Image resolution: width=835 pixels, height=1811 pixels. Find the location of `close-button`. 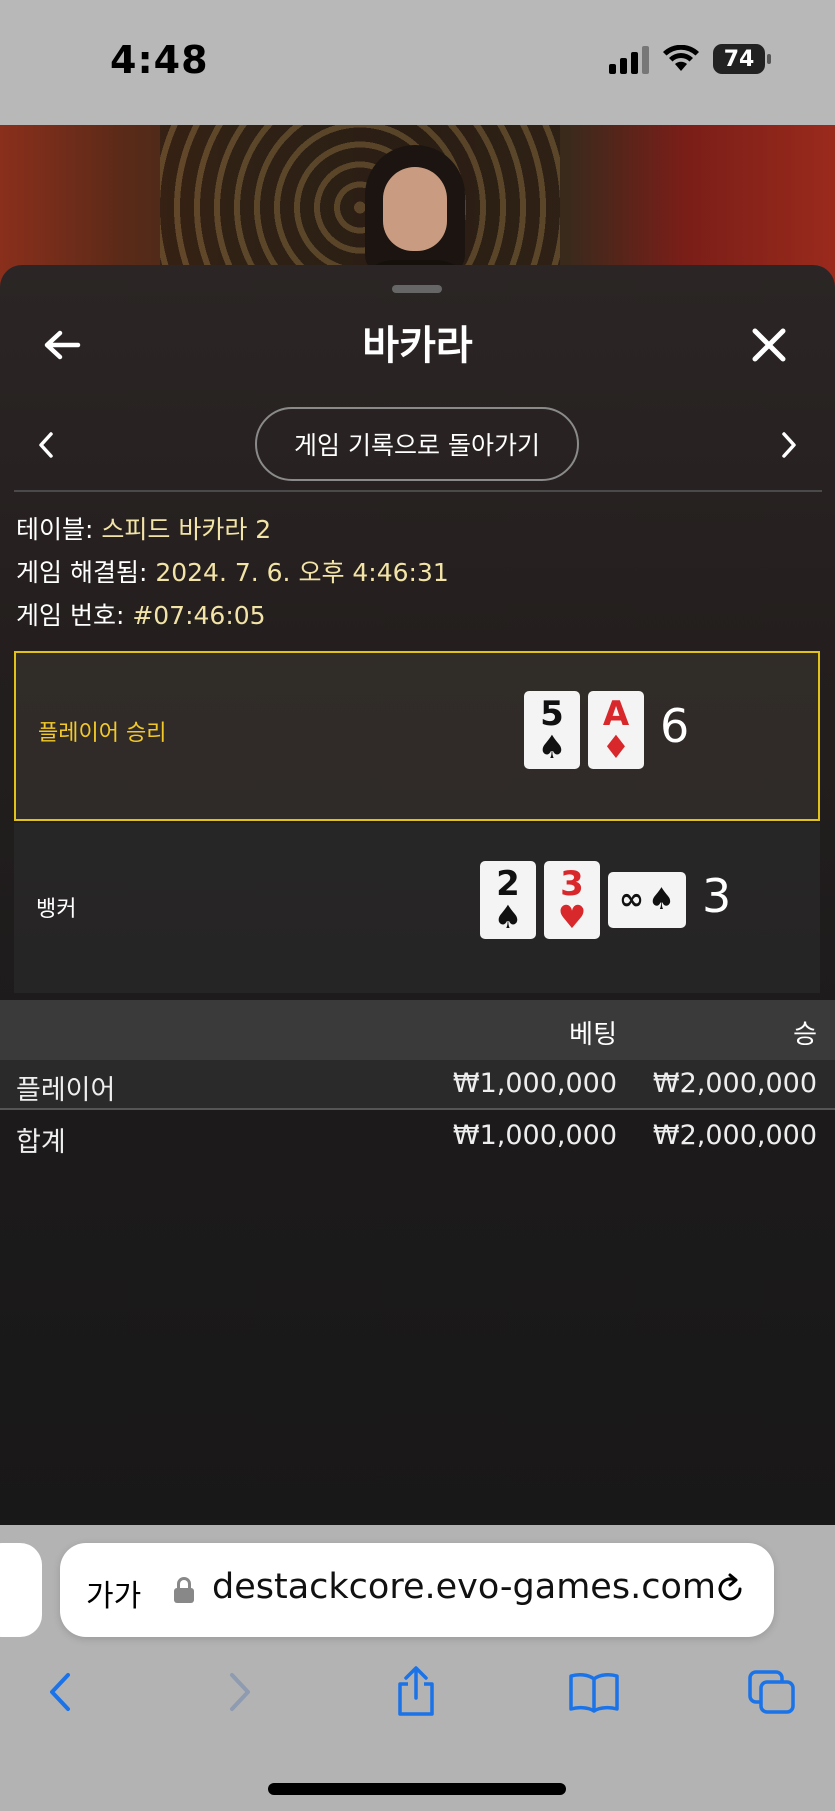

close-button is located at coordinates (769, 345).